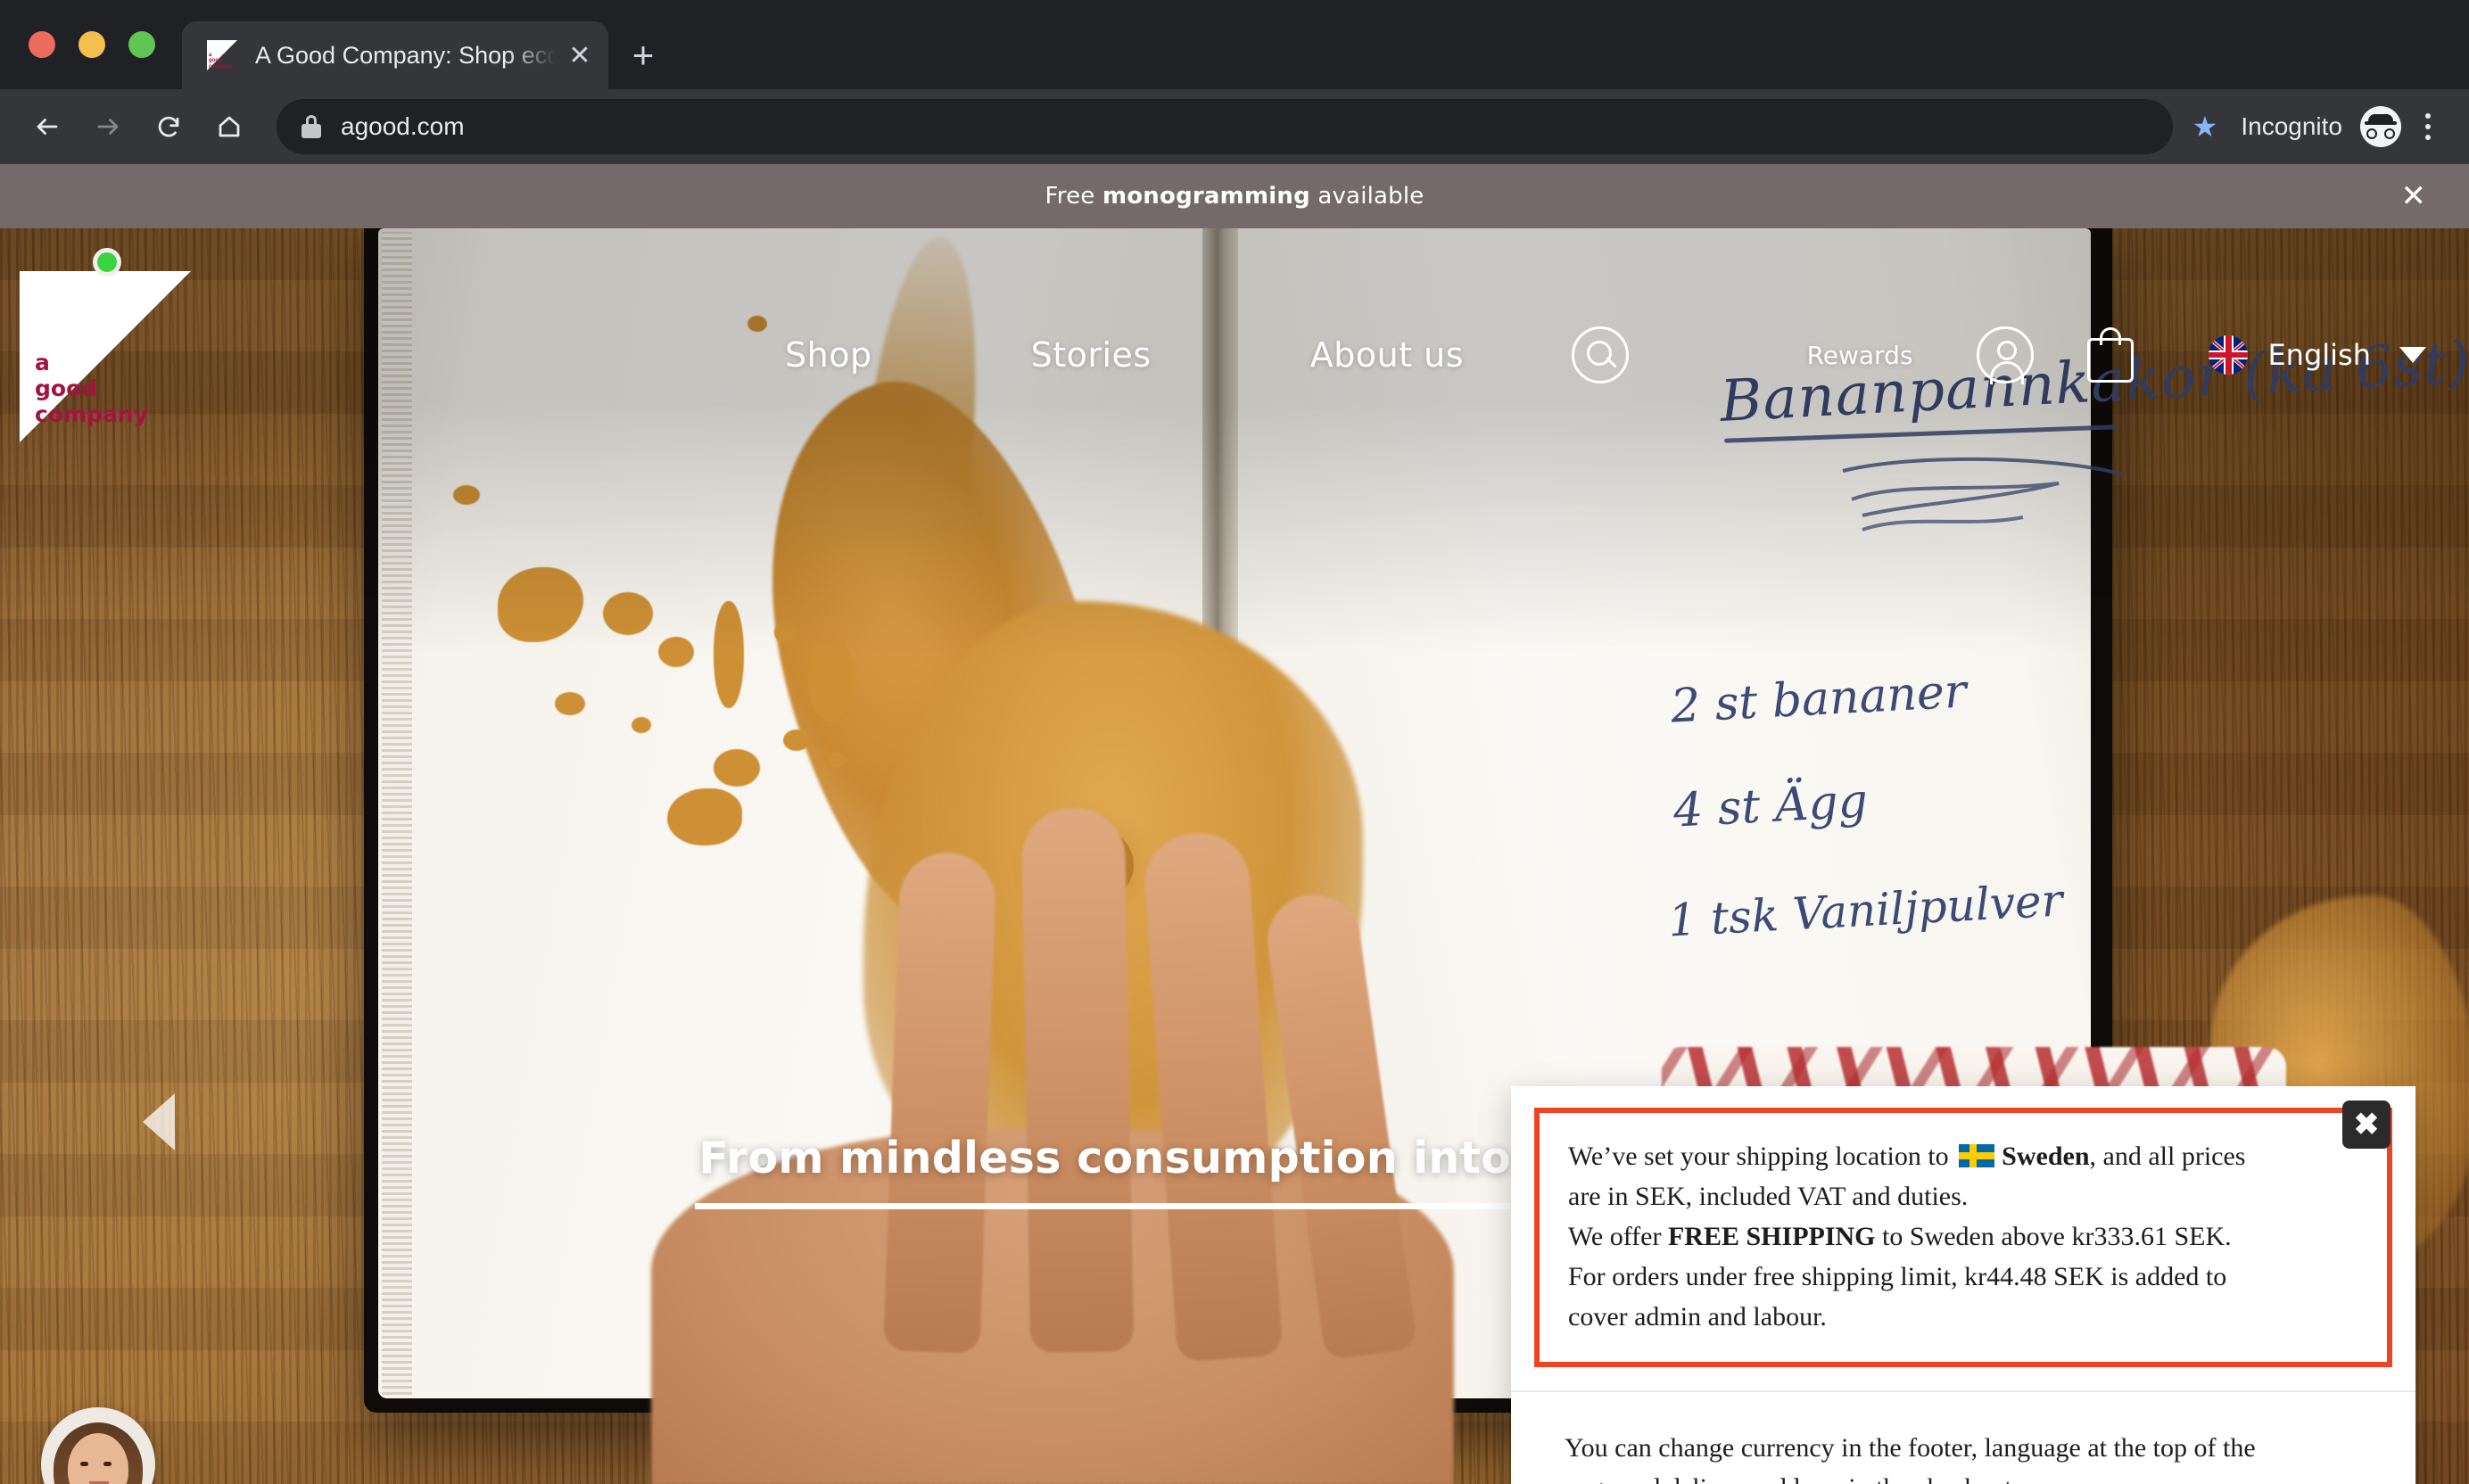 This screenshot has width=2469, height=1484. What do you see at coordinates (1091, 355) in the screenshot?
I see `nav-item-stories: Stories` at bounding box center [1091, 355].